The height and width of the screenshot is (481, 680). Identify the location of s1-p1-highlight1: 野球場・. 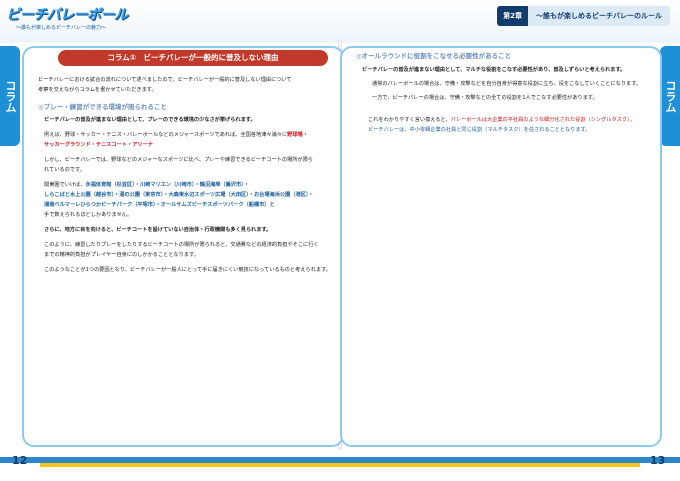
(297, 135).